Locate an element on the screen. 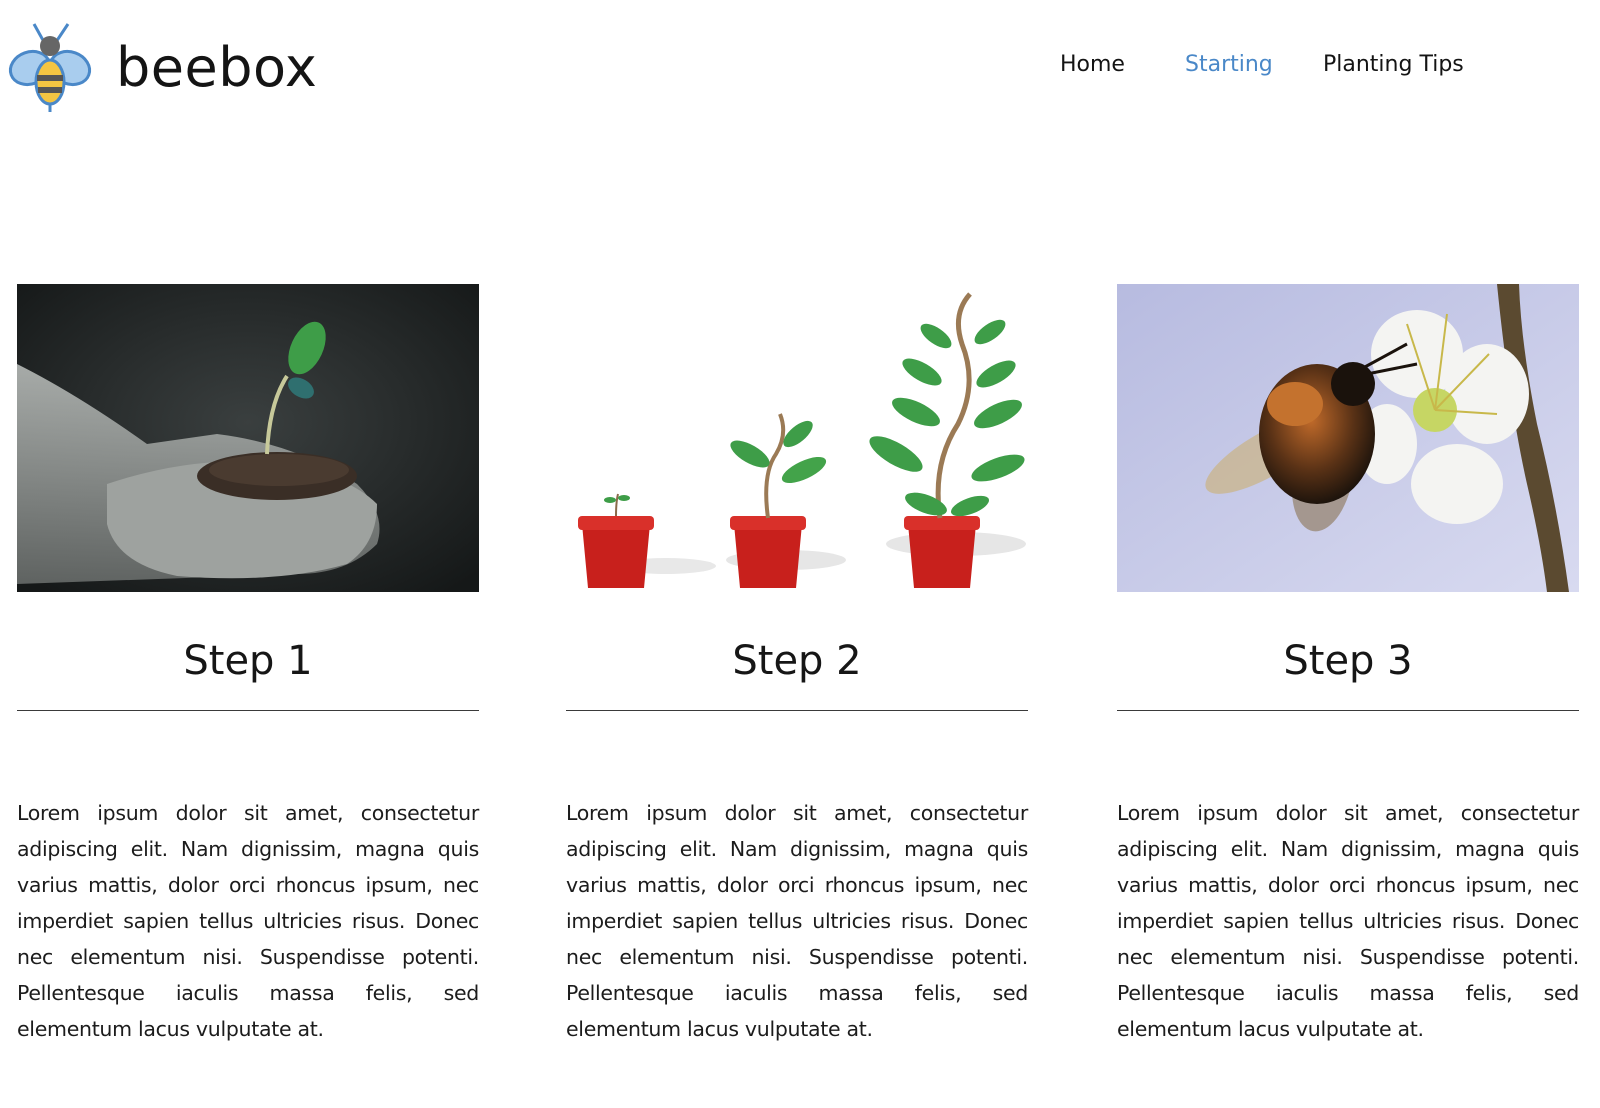 The image size is (1600, 1108). nav-home-link: Home is located at coordinates (1092, 64).